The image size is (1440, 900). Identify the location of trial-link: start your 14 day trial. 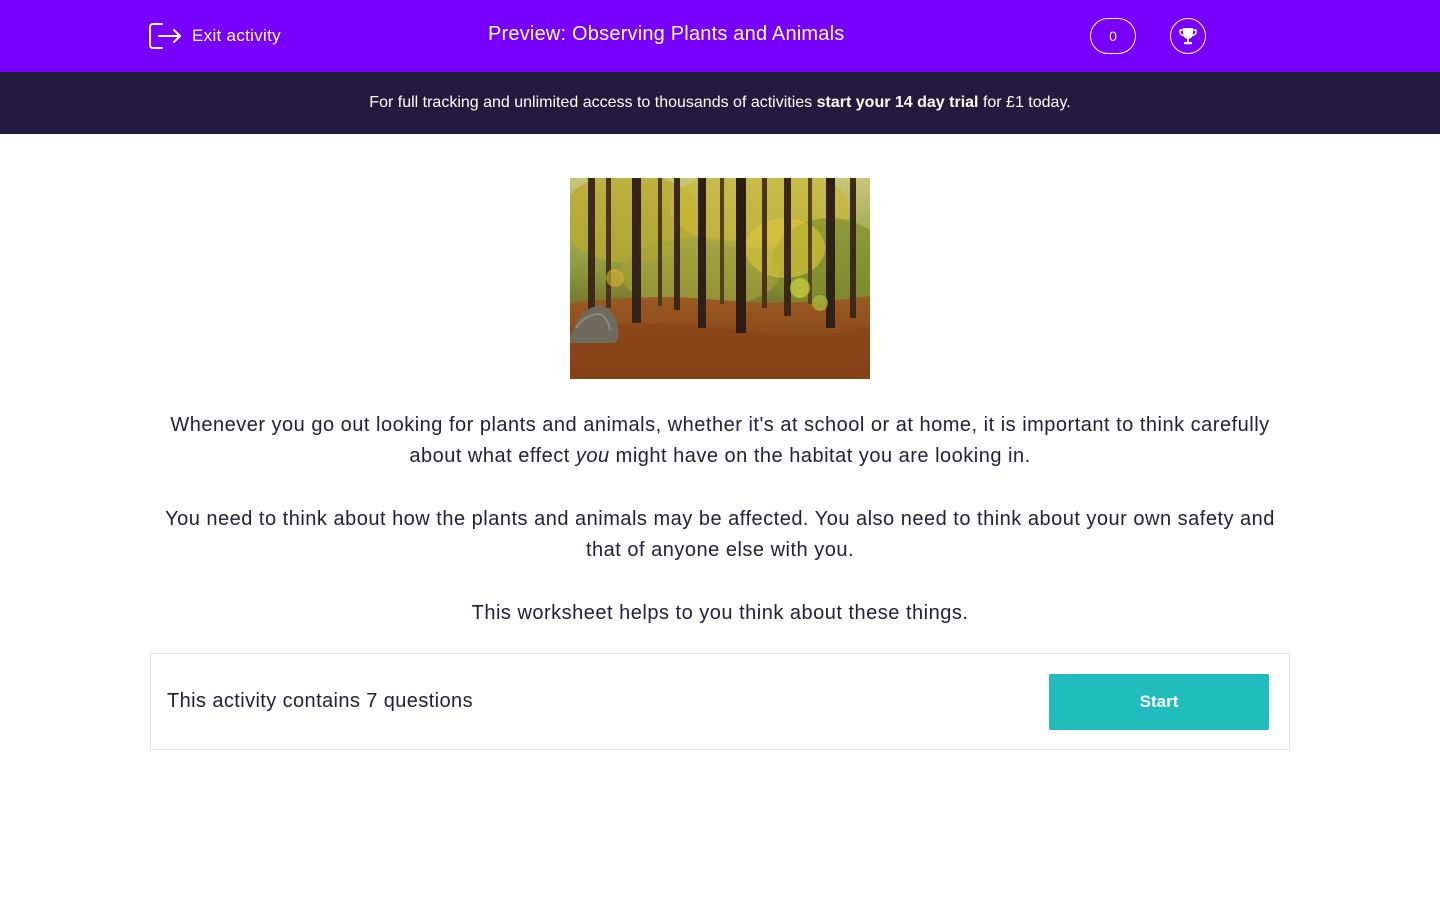
(898, 103).